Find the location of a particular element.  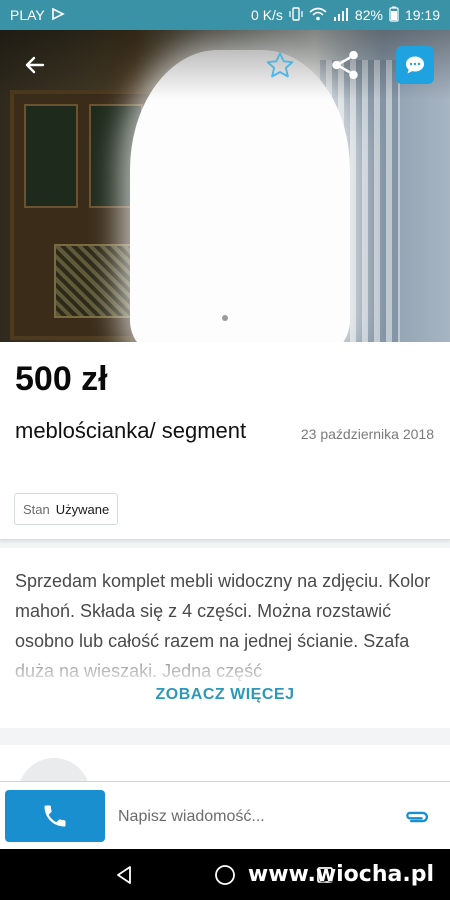

attribute-key: Stan is located at coordinates (36, 509).